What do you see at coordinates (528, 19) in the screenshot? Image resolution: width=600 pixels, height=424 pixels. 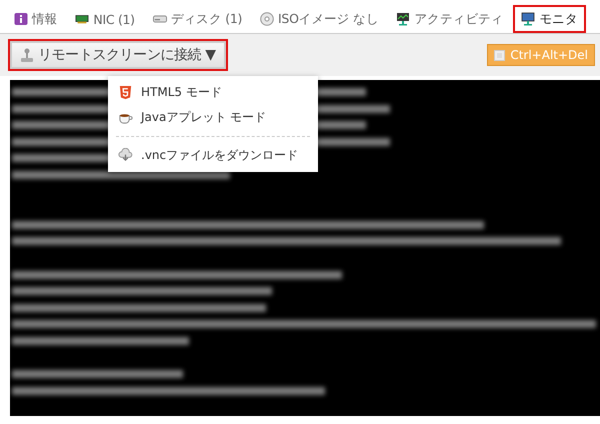 I see `monitor-icon` at bounding box center [528, 19].